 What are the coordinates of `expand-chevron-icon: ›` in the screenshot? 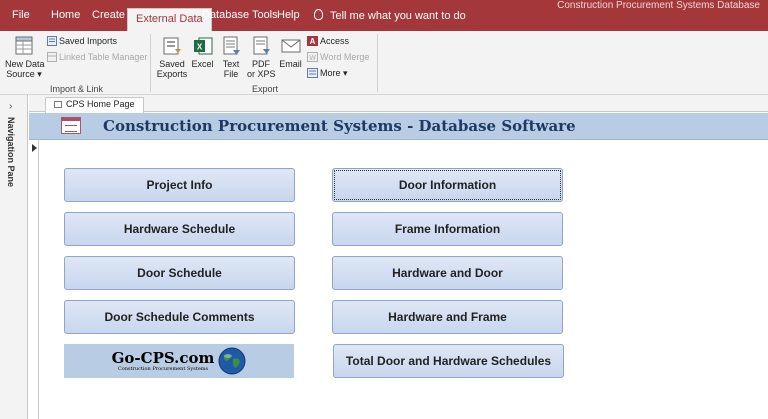 It's located at (10, 106).